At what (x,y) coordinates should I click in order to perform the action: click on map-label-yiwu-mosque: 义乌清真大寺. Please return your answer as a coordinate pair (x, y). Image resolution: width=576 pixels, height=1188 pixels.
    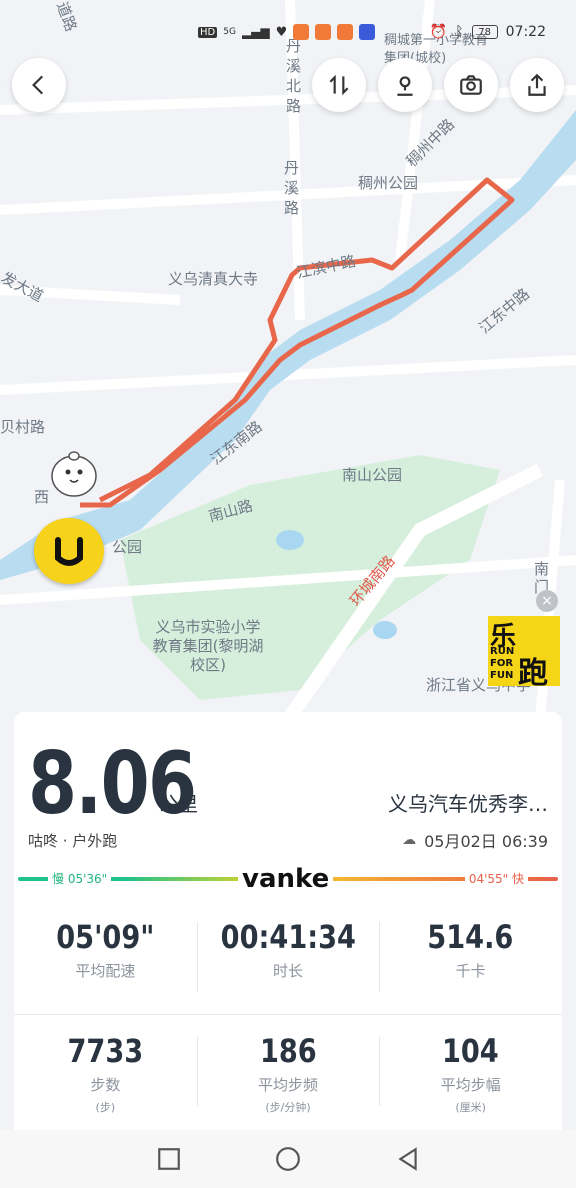
    Looking at the image, I should click on (213, 279).